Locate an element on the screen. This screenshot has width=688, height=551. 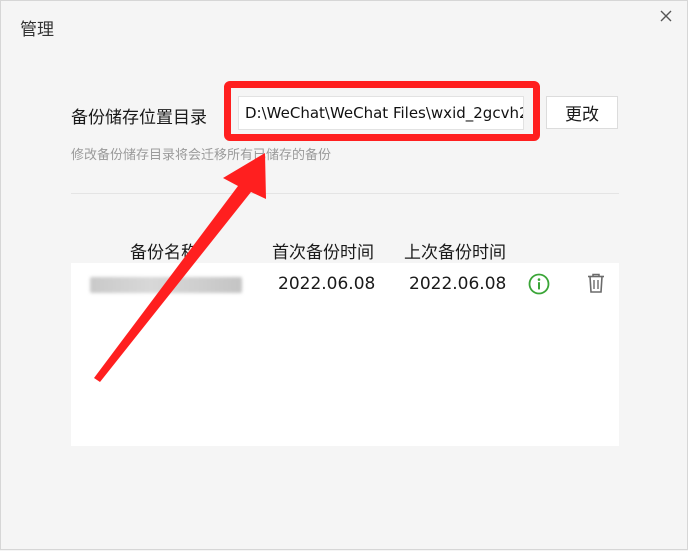
last-backup-date: 2022.06.08 is located at coordinates (458, 284).